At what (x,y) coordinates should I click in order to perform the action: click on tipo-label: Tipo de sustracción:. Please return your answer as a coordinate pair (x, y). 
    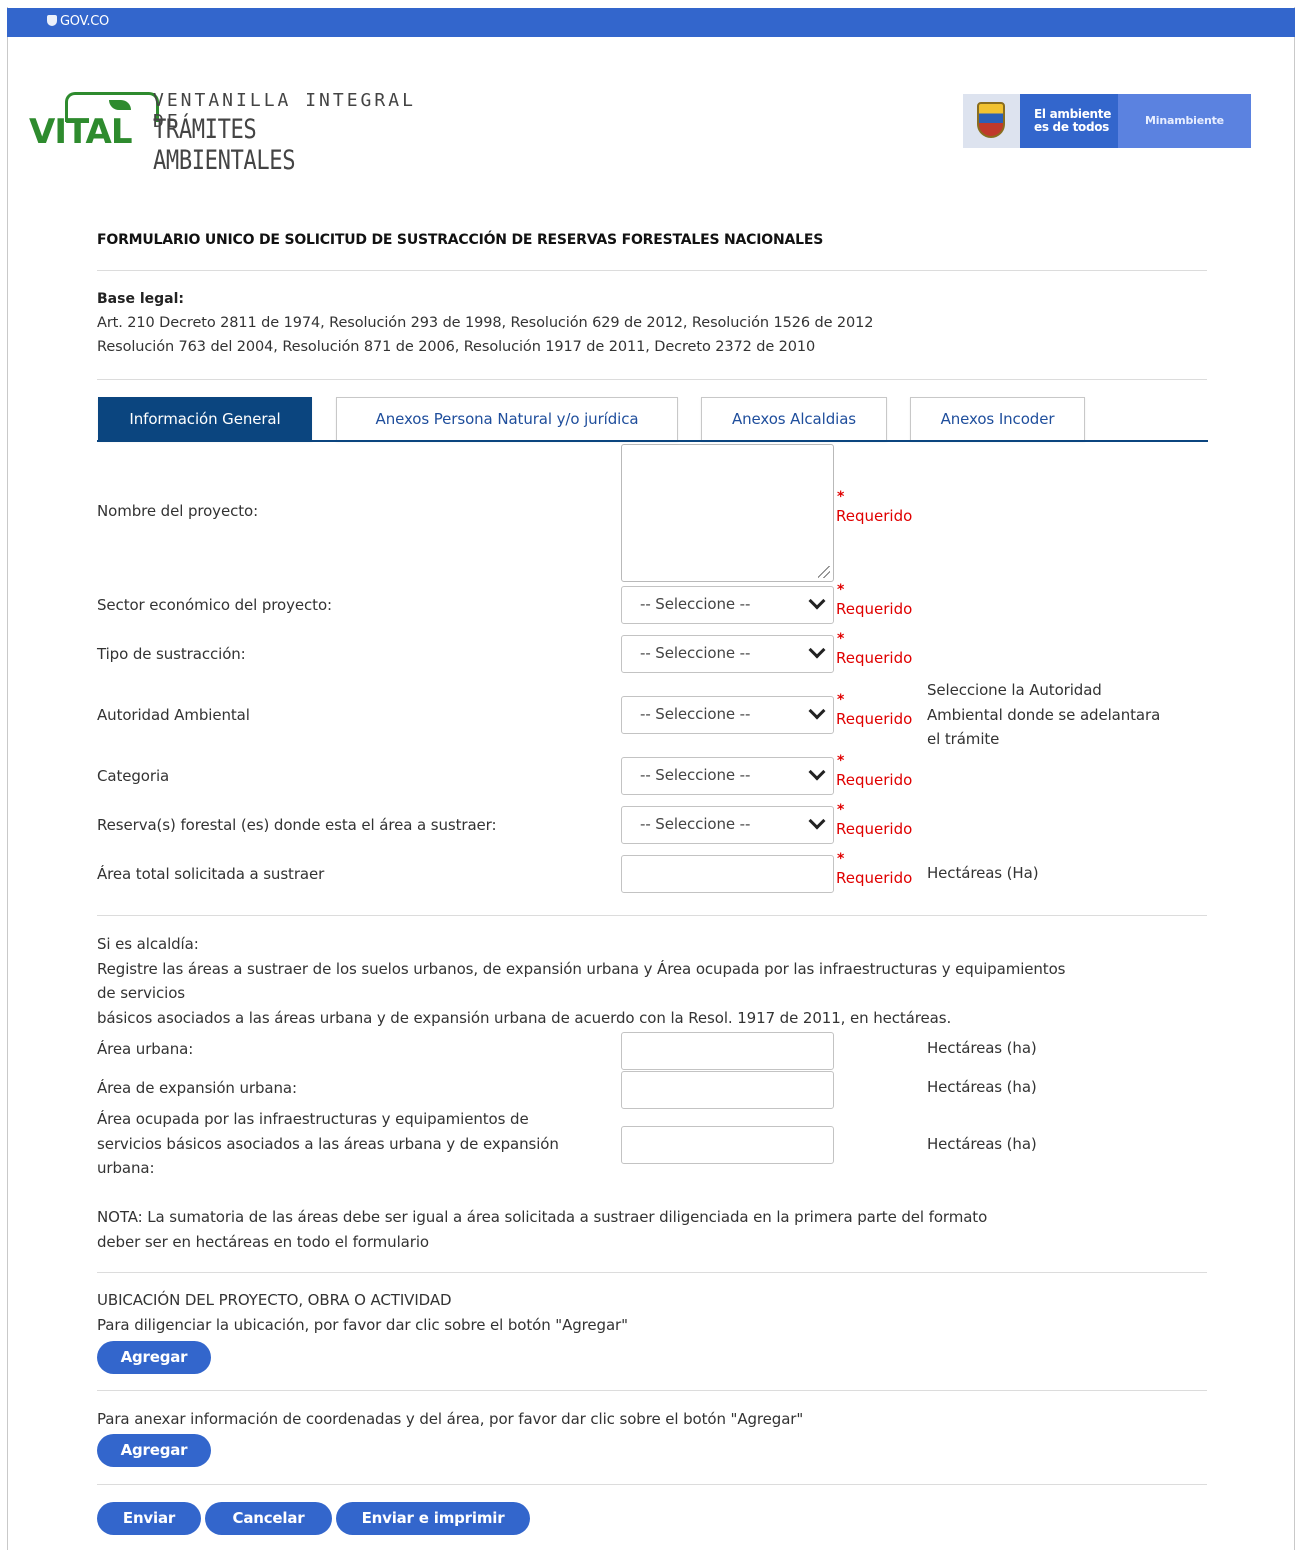
    Looking at the image, I should click on (171, 654).